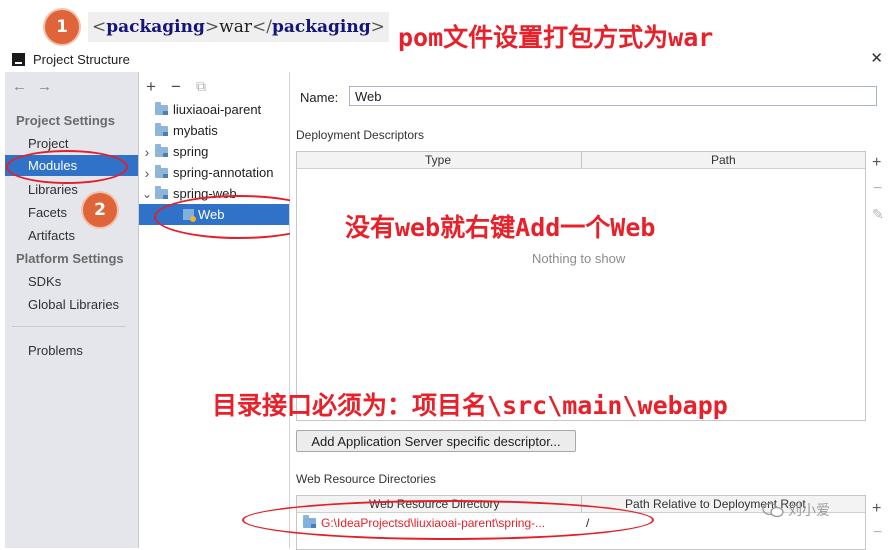  Describe the element at coordinates (73, 304) in the screenshot. I see `nav-item-global-libraries: Global Libraries` at that location.